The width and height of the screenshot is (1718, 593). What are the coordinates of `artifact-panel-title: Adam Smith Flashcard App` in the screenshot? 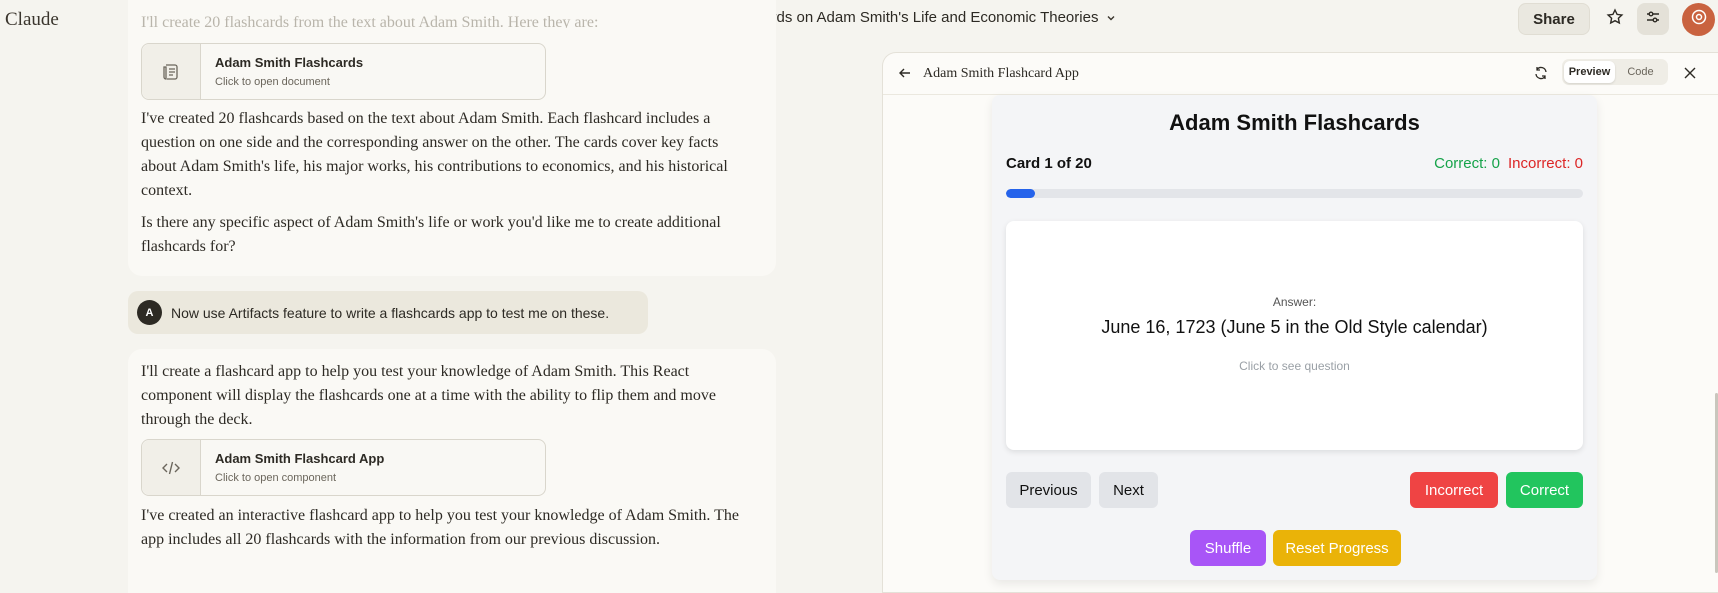 It's located at (1001, 73).